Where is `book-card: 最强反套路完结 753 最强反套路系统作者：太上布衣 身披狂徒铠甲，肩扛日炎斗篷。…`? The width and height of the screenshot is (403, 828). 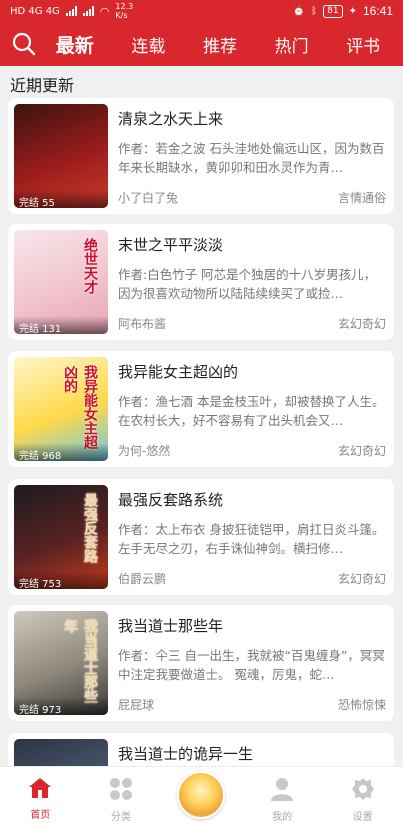
book-card: 最强反套路完结 753 最强反套路系统作者：太上布衣 身披狂徒铠甲，肩扛日炎斗篷。… is located at coordinates (201, 537).